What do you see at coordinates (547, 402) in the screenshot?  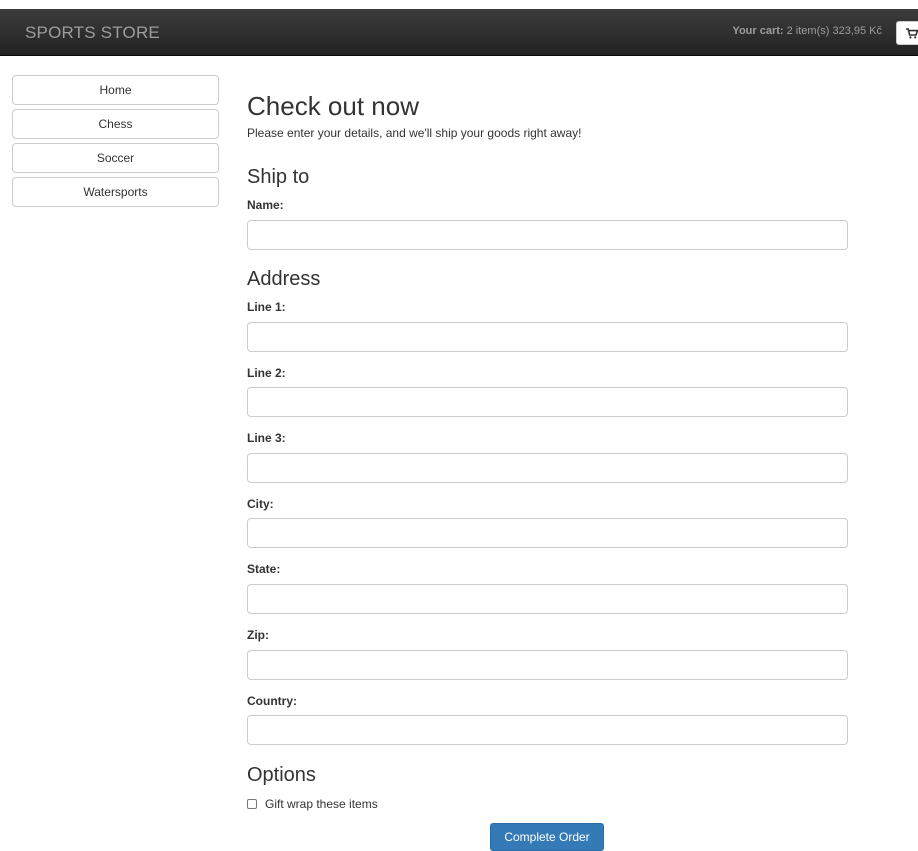 I see `line2-input` at bounding box center [547, 402].